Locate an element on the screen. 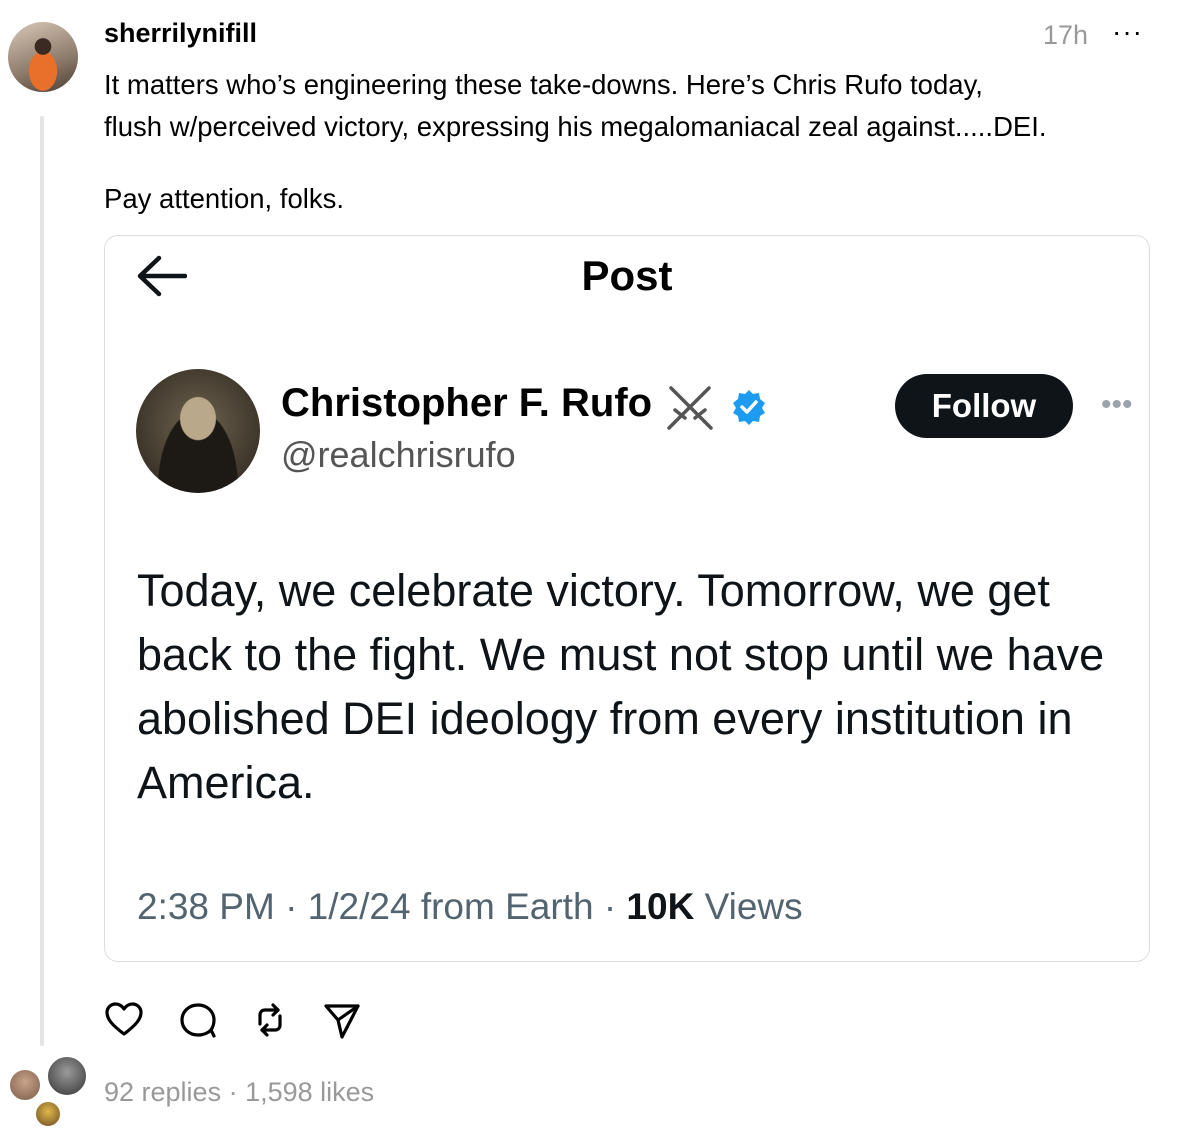 The height and width of the screenshot is (1128, 1184). embed-header-title: Post is located at coordinates (627, 275).